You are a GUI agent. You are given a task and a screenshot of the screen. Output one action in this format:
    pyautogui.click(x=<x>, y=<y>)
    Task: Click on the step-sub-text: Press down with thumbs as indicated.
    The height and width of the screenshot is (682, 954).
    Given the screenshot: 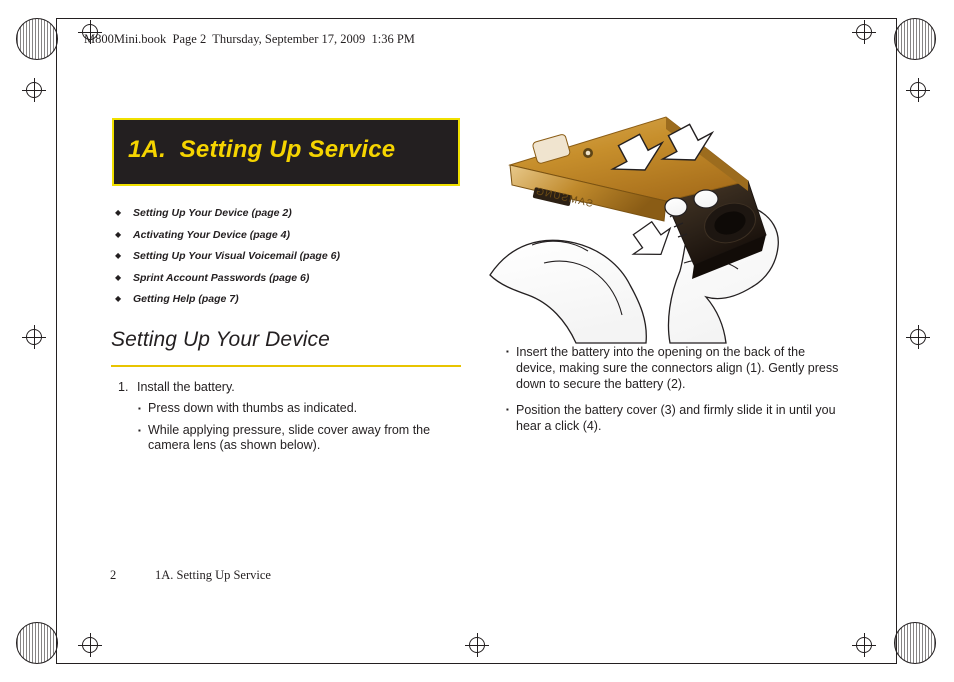 What is the action you would take?
    pyautogui.click(x=253, y=408)
    